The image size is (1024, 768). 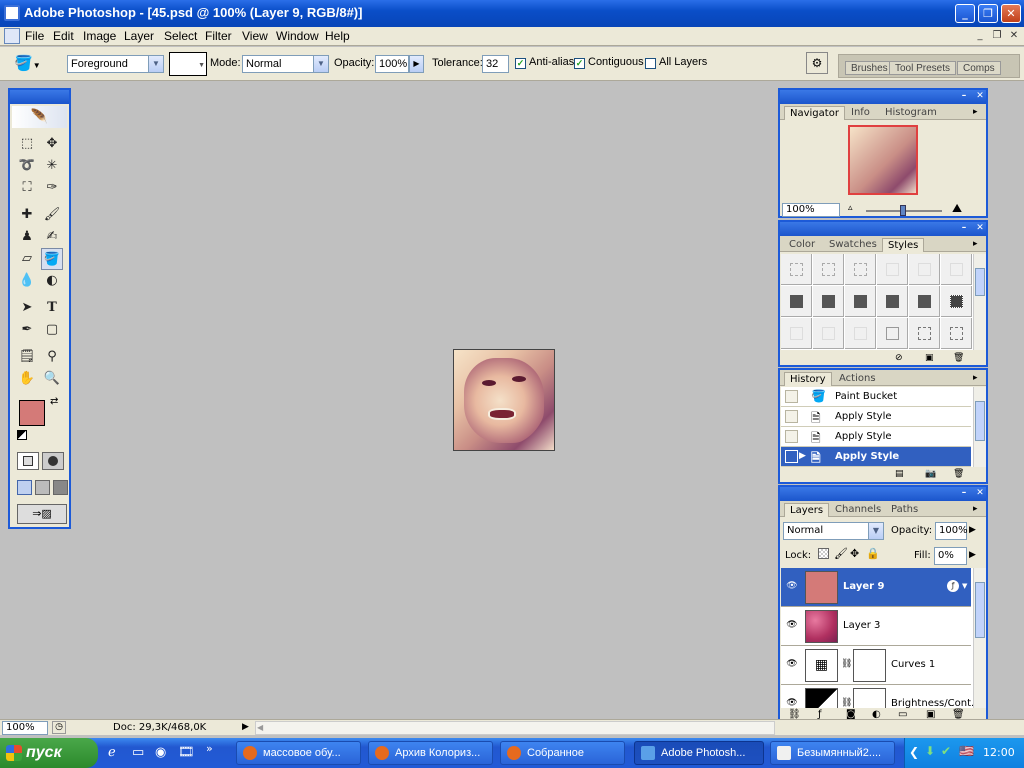 What do you see at coordinates (60, 487) in the screenshot?
I see `screen-mode-full-icon` at bounding box center [60, 487].